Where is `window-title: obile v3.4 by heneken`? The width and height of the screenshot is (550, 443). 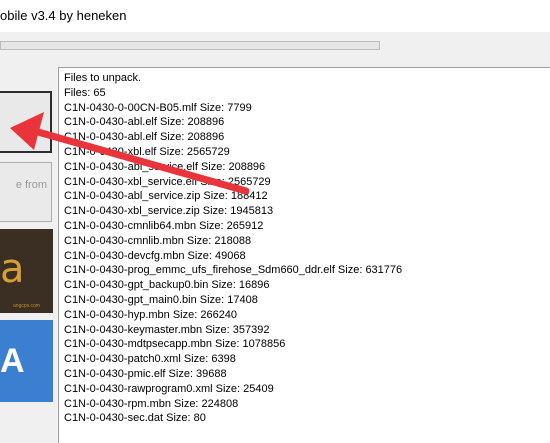 window-title: obile v3.4 by heneken is located at coordinates (63, 15).